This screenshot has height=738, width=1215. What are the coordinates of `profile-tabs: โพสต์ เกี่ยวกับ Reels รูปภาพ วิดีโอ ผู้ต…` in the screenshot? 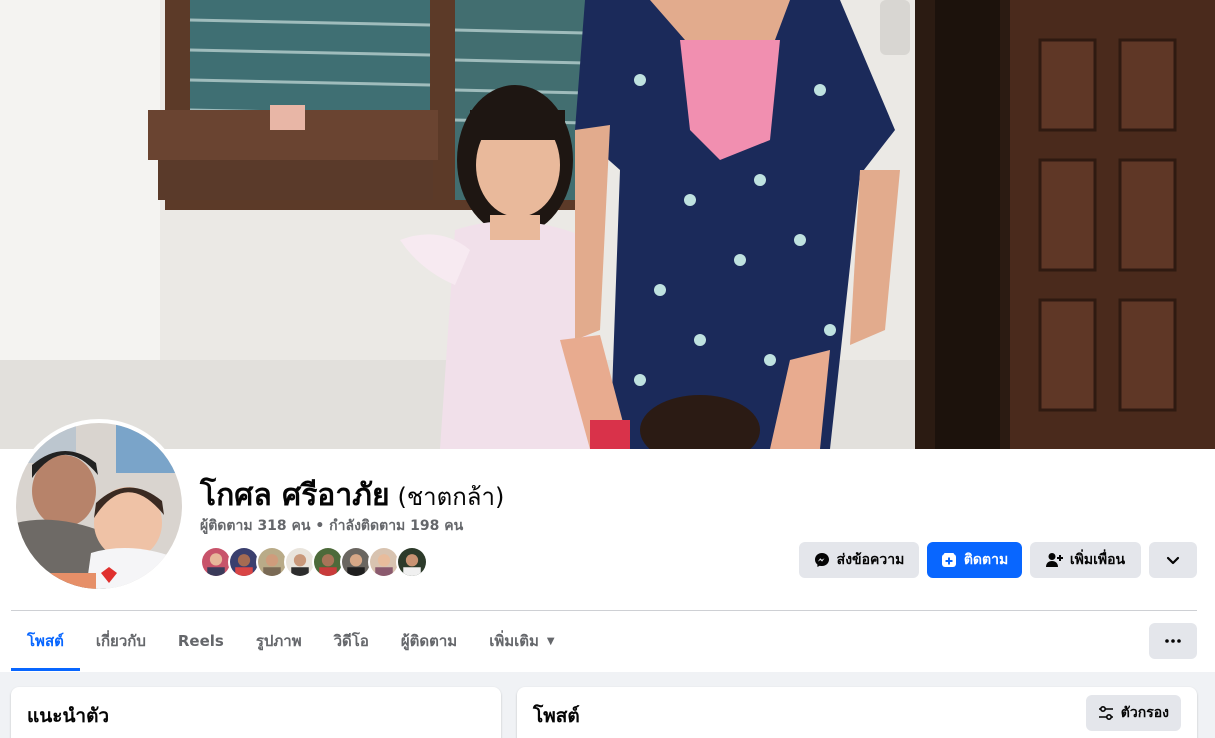 It's located at (291, 641).